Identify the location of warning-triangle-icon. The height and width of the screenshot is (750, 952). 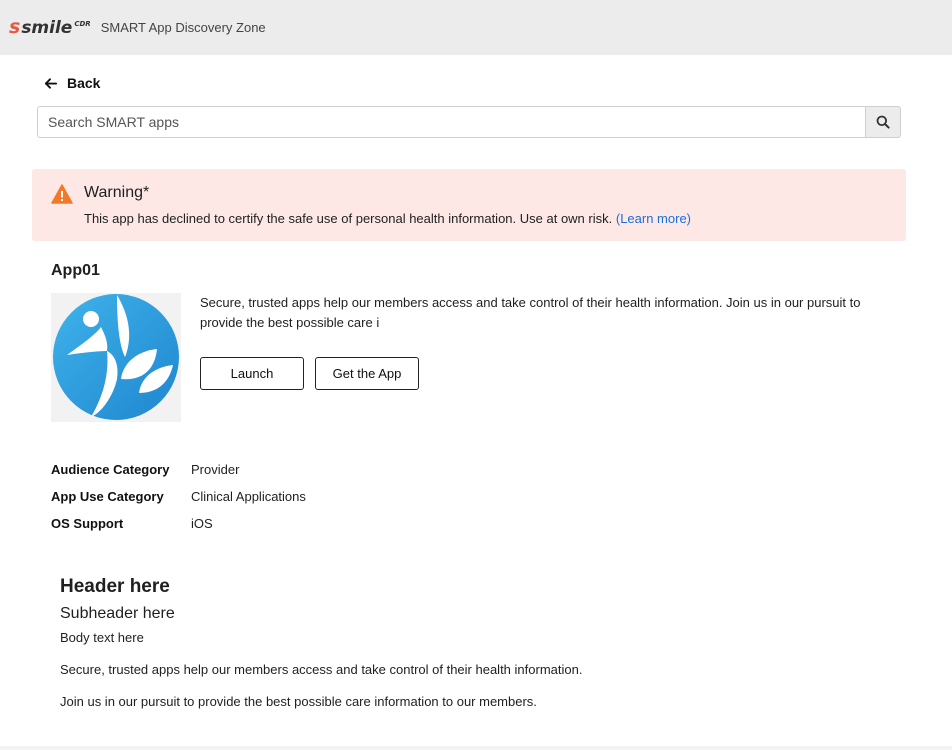
(62, 194).